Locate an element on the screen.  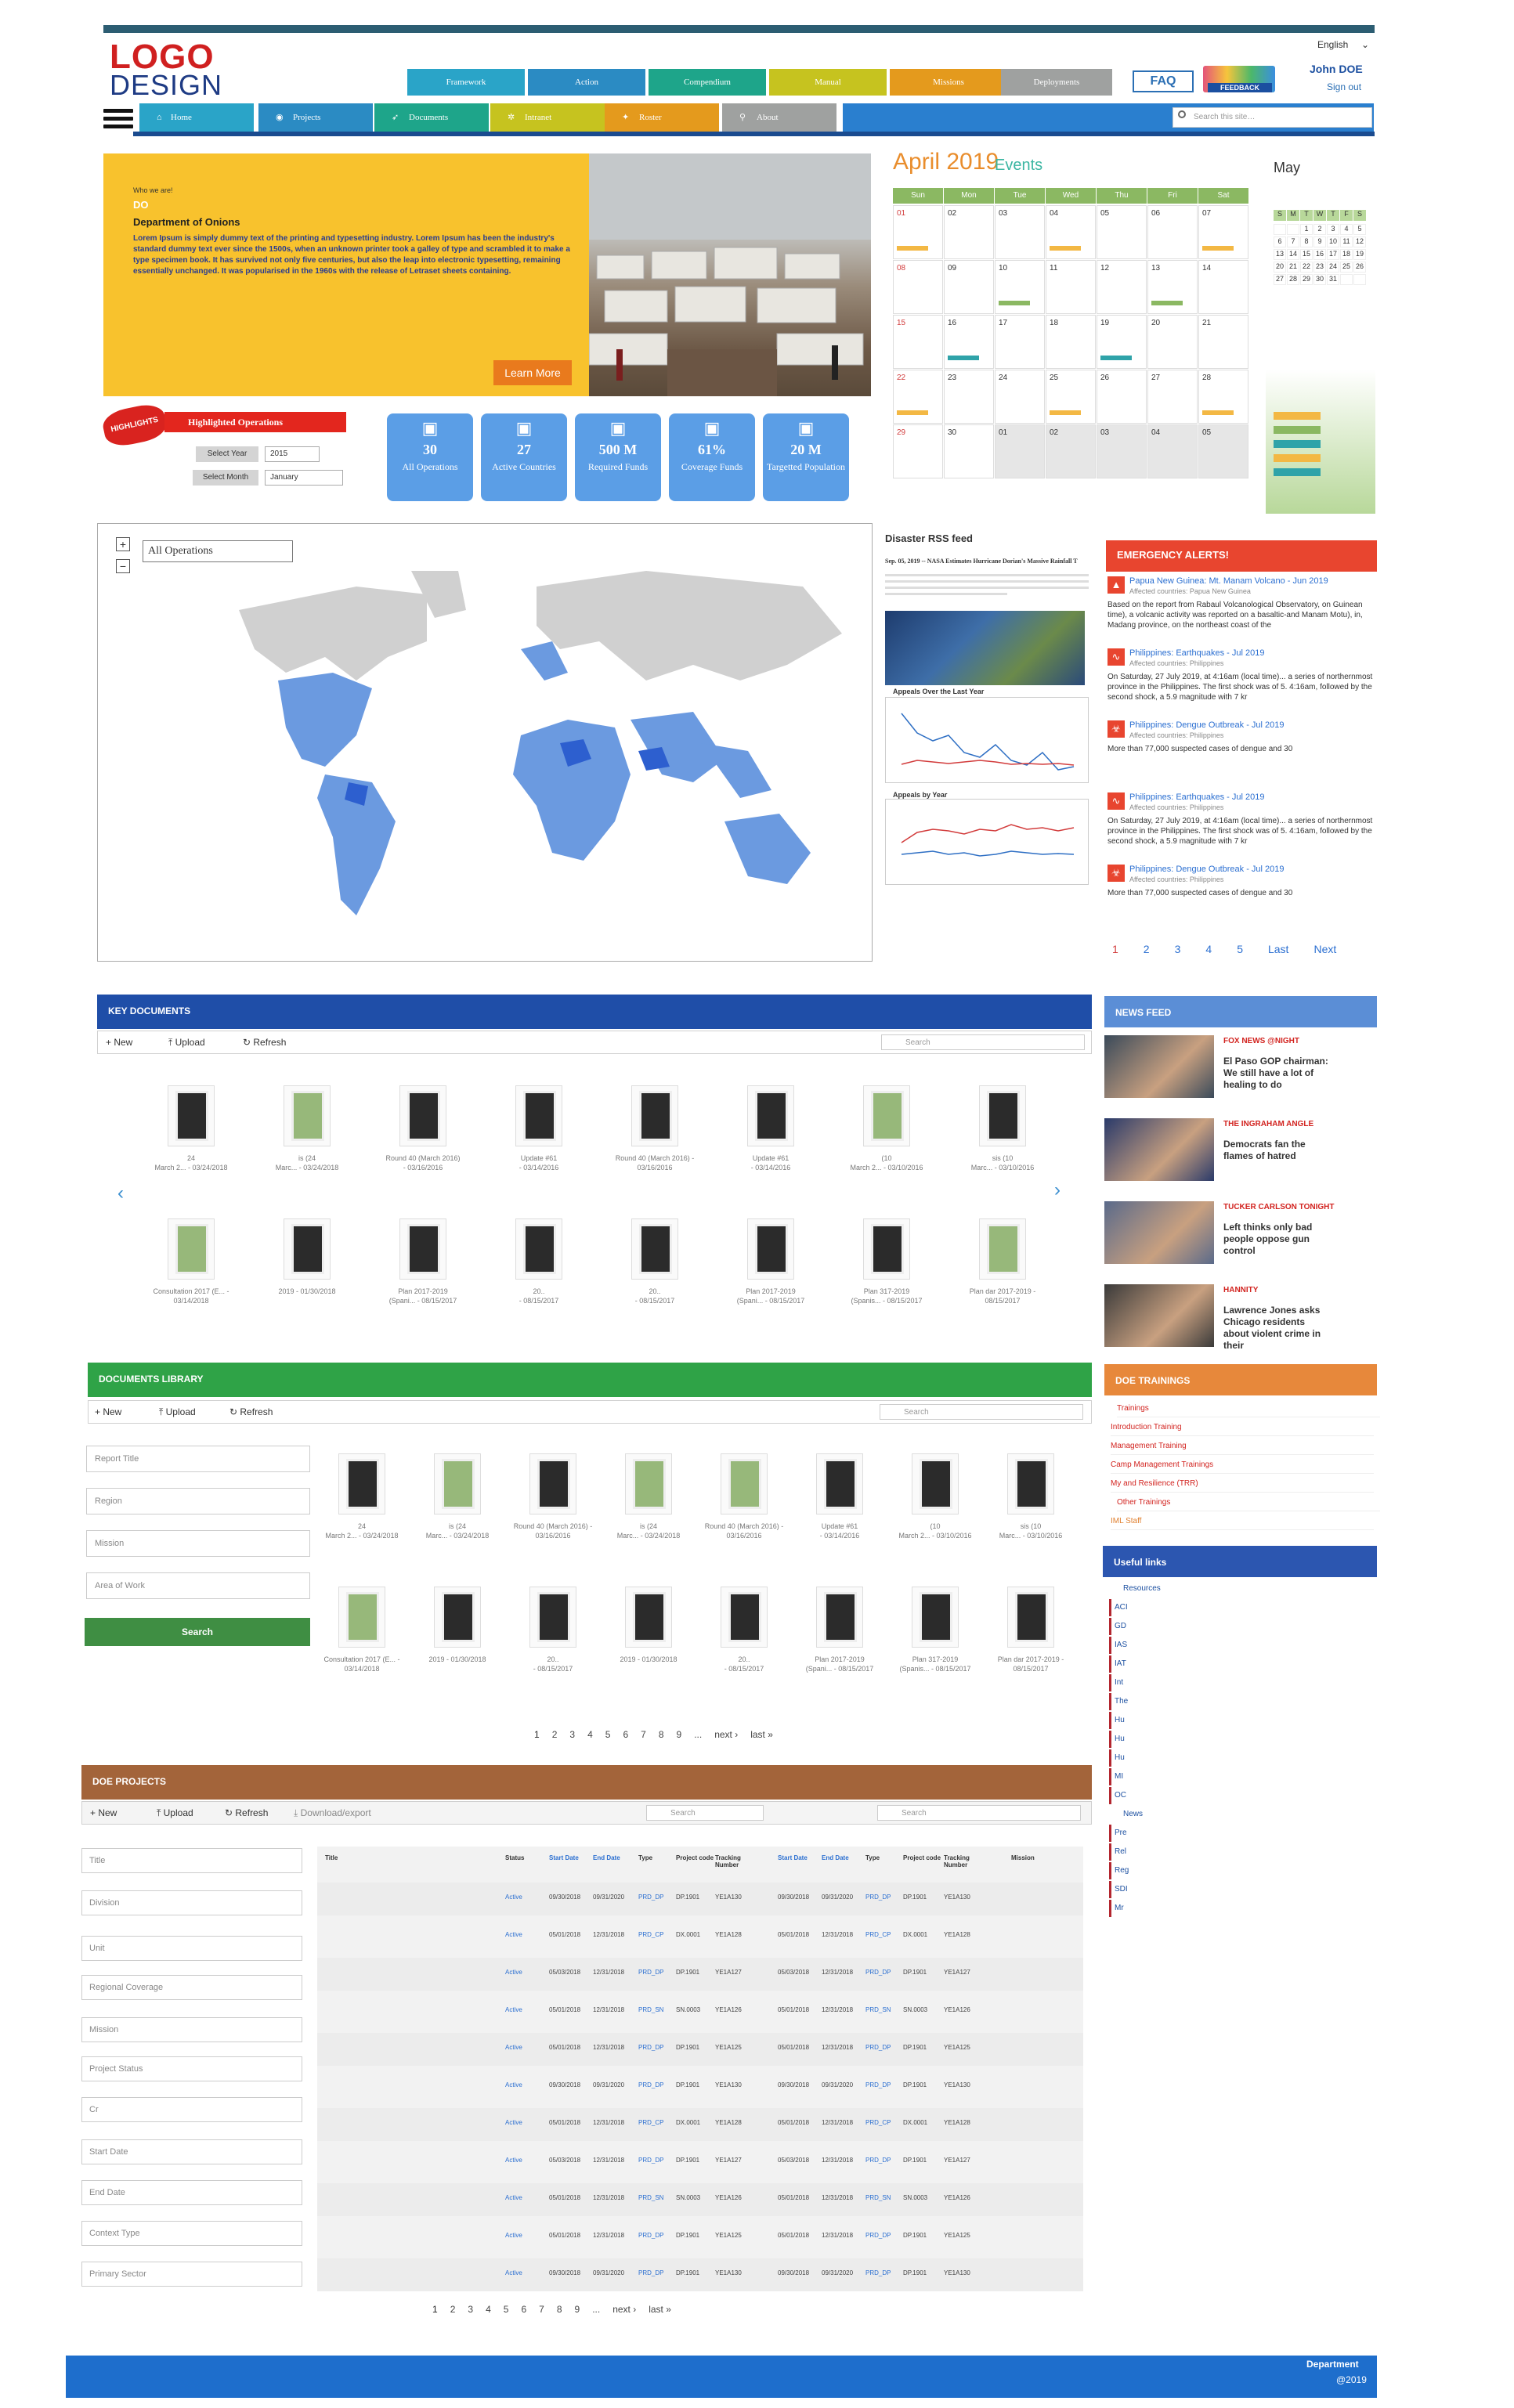
page-link: 2 is located at coordinates (1146, 949).